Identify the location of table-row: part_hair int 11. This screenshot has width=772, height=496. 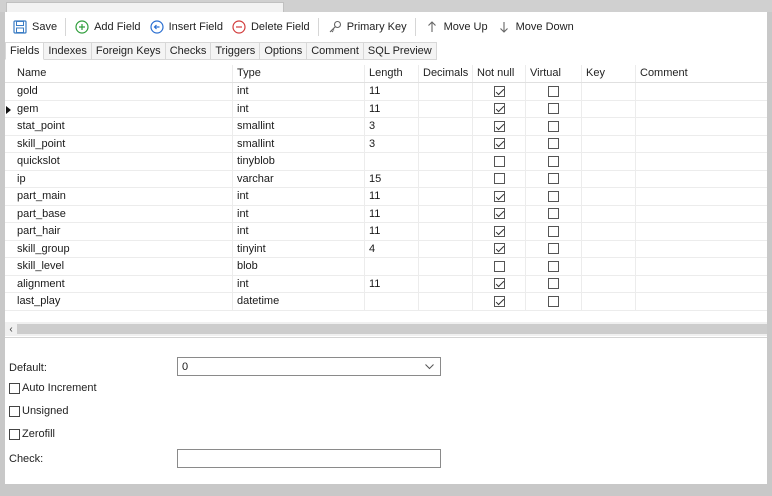
(386, 232).